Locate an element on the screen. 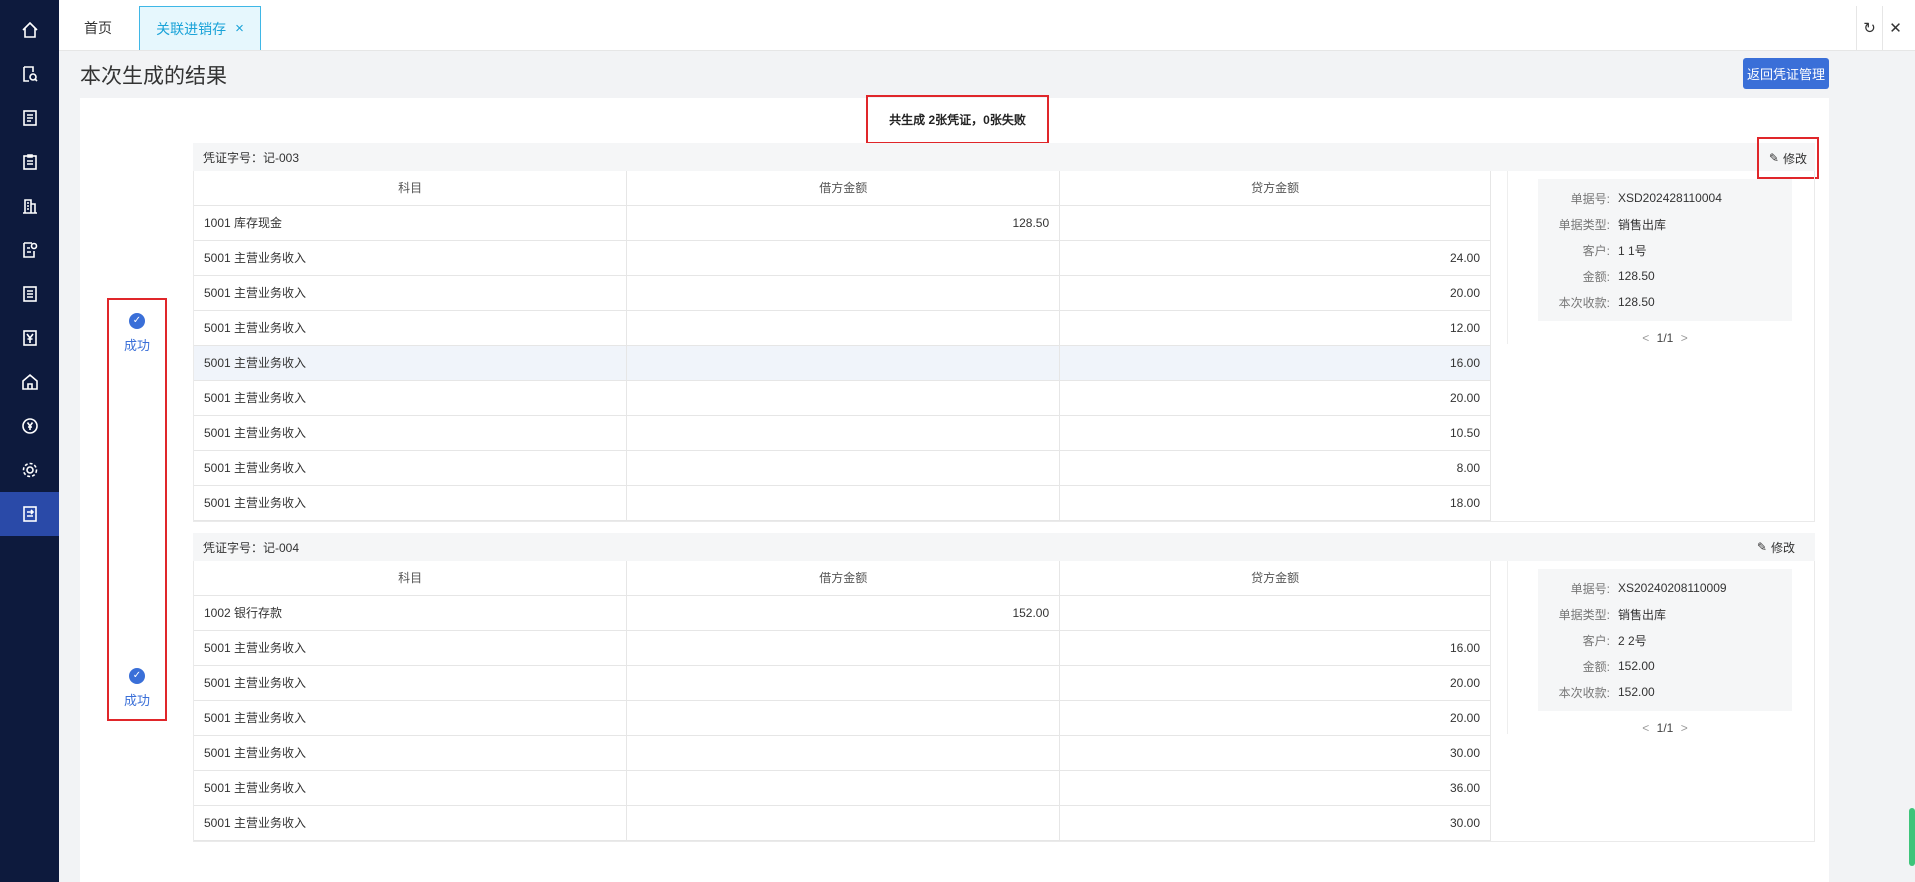 The width and height of the screenshot is (1915, 882). credit-cell: 16.00 is located at coordinates (1275, 648).